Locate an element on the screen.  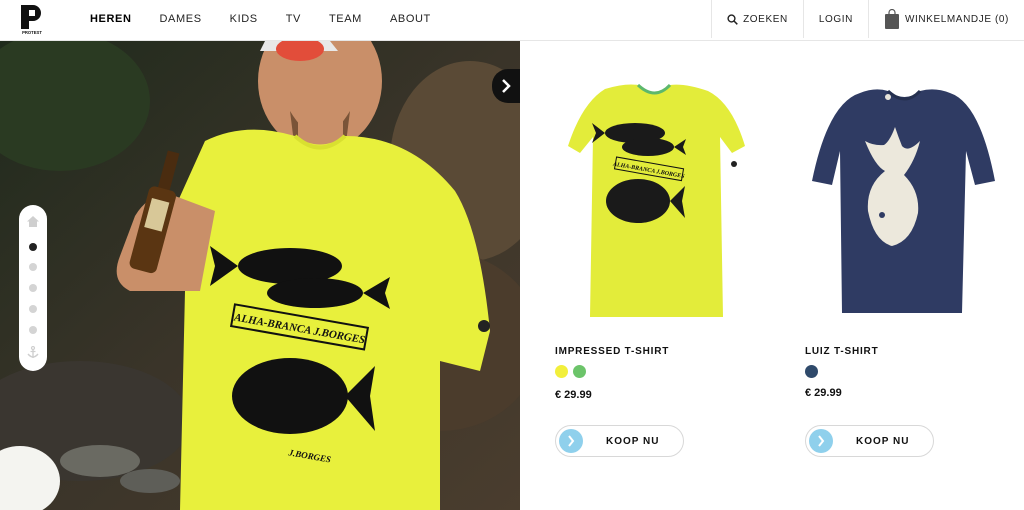
anchor-icon is located at coordinates (33, 352).